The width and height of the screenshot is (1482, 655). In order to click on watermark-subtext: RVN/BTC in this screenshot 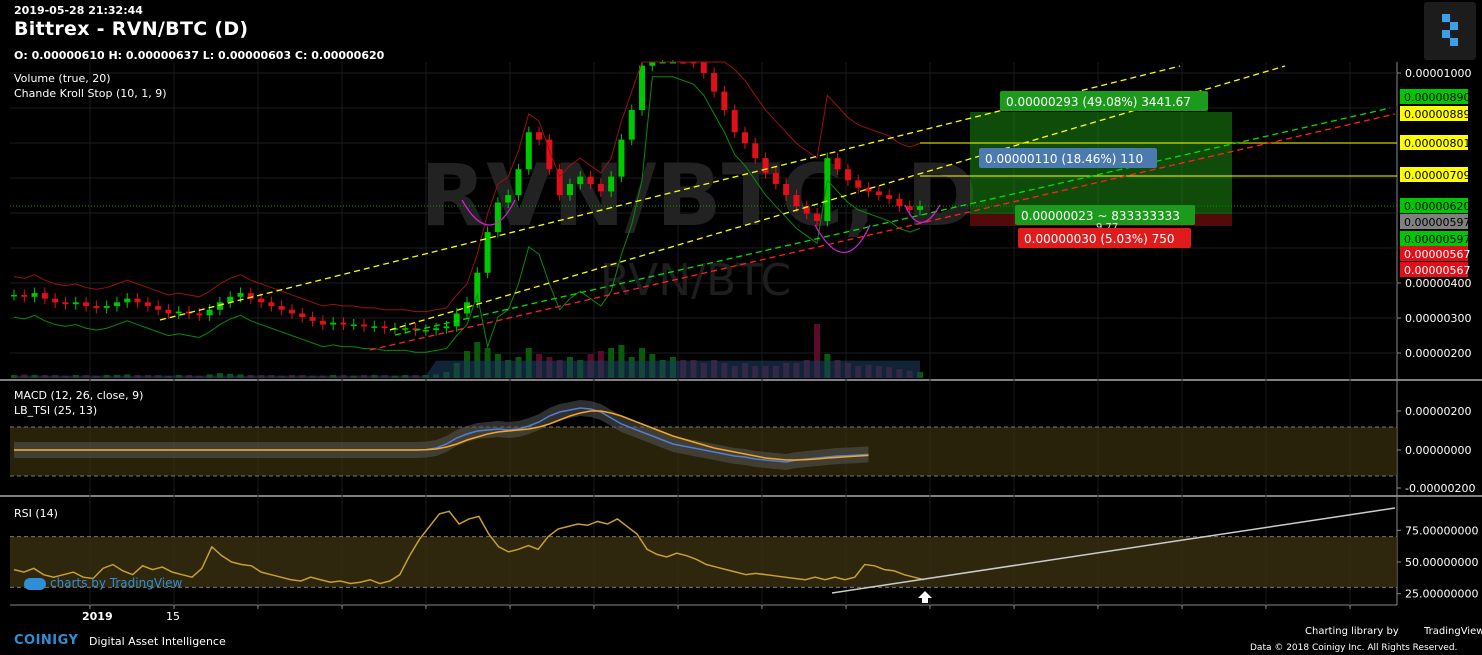, I will do `click(695, 280)`.